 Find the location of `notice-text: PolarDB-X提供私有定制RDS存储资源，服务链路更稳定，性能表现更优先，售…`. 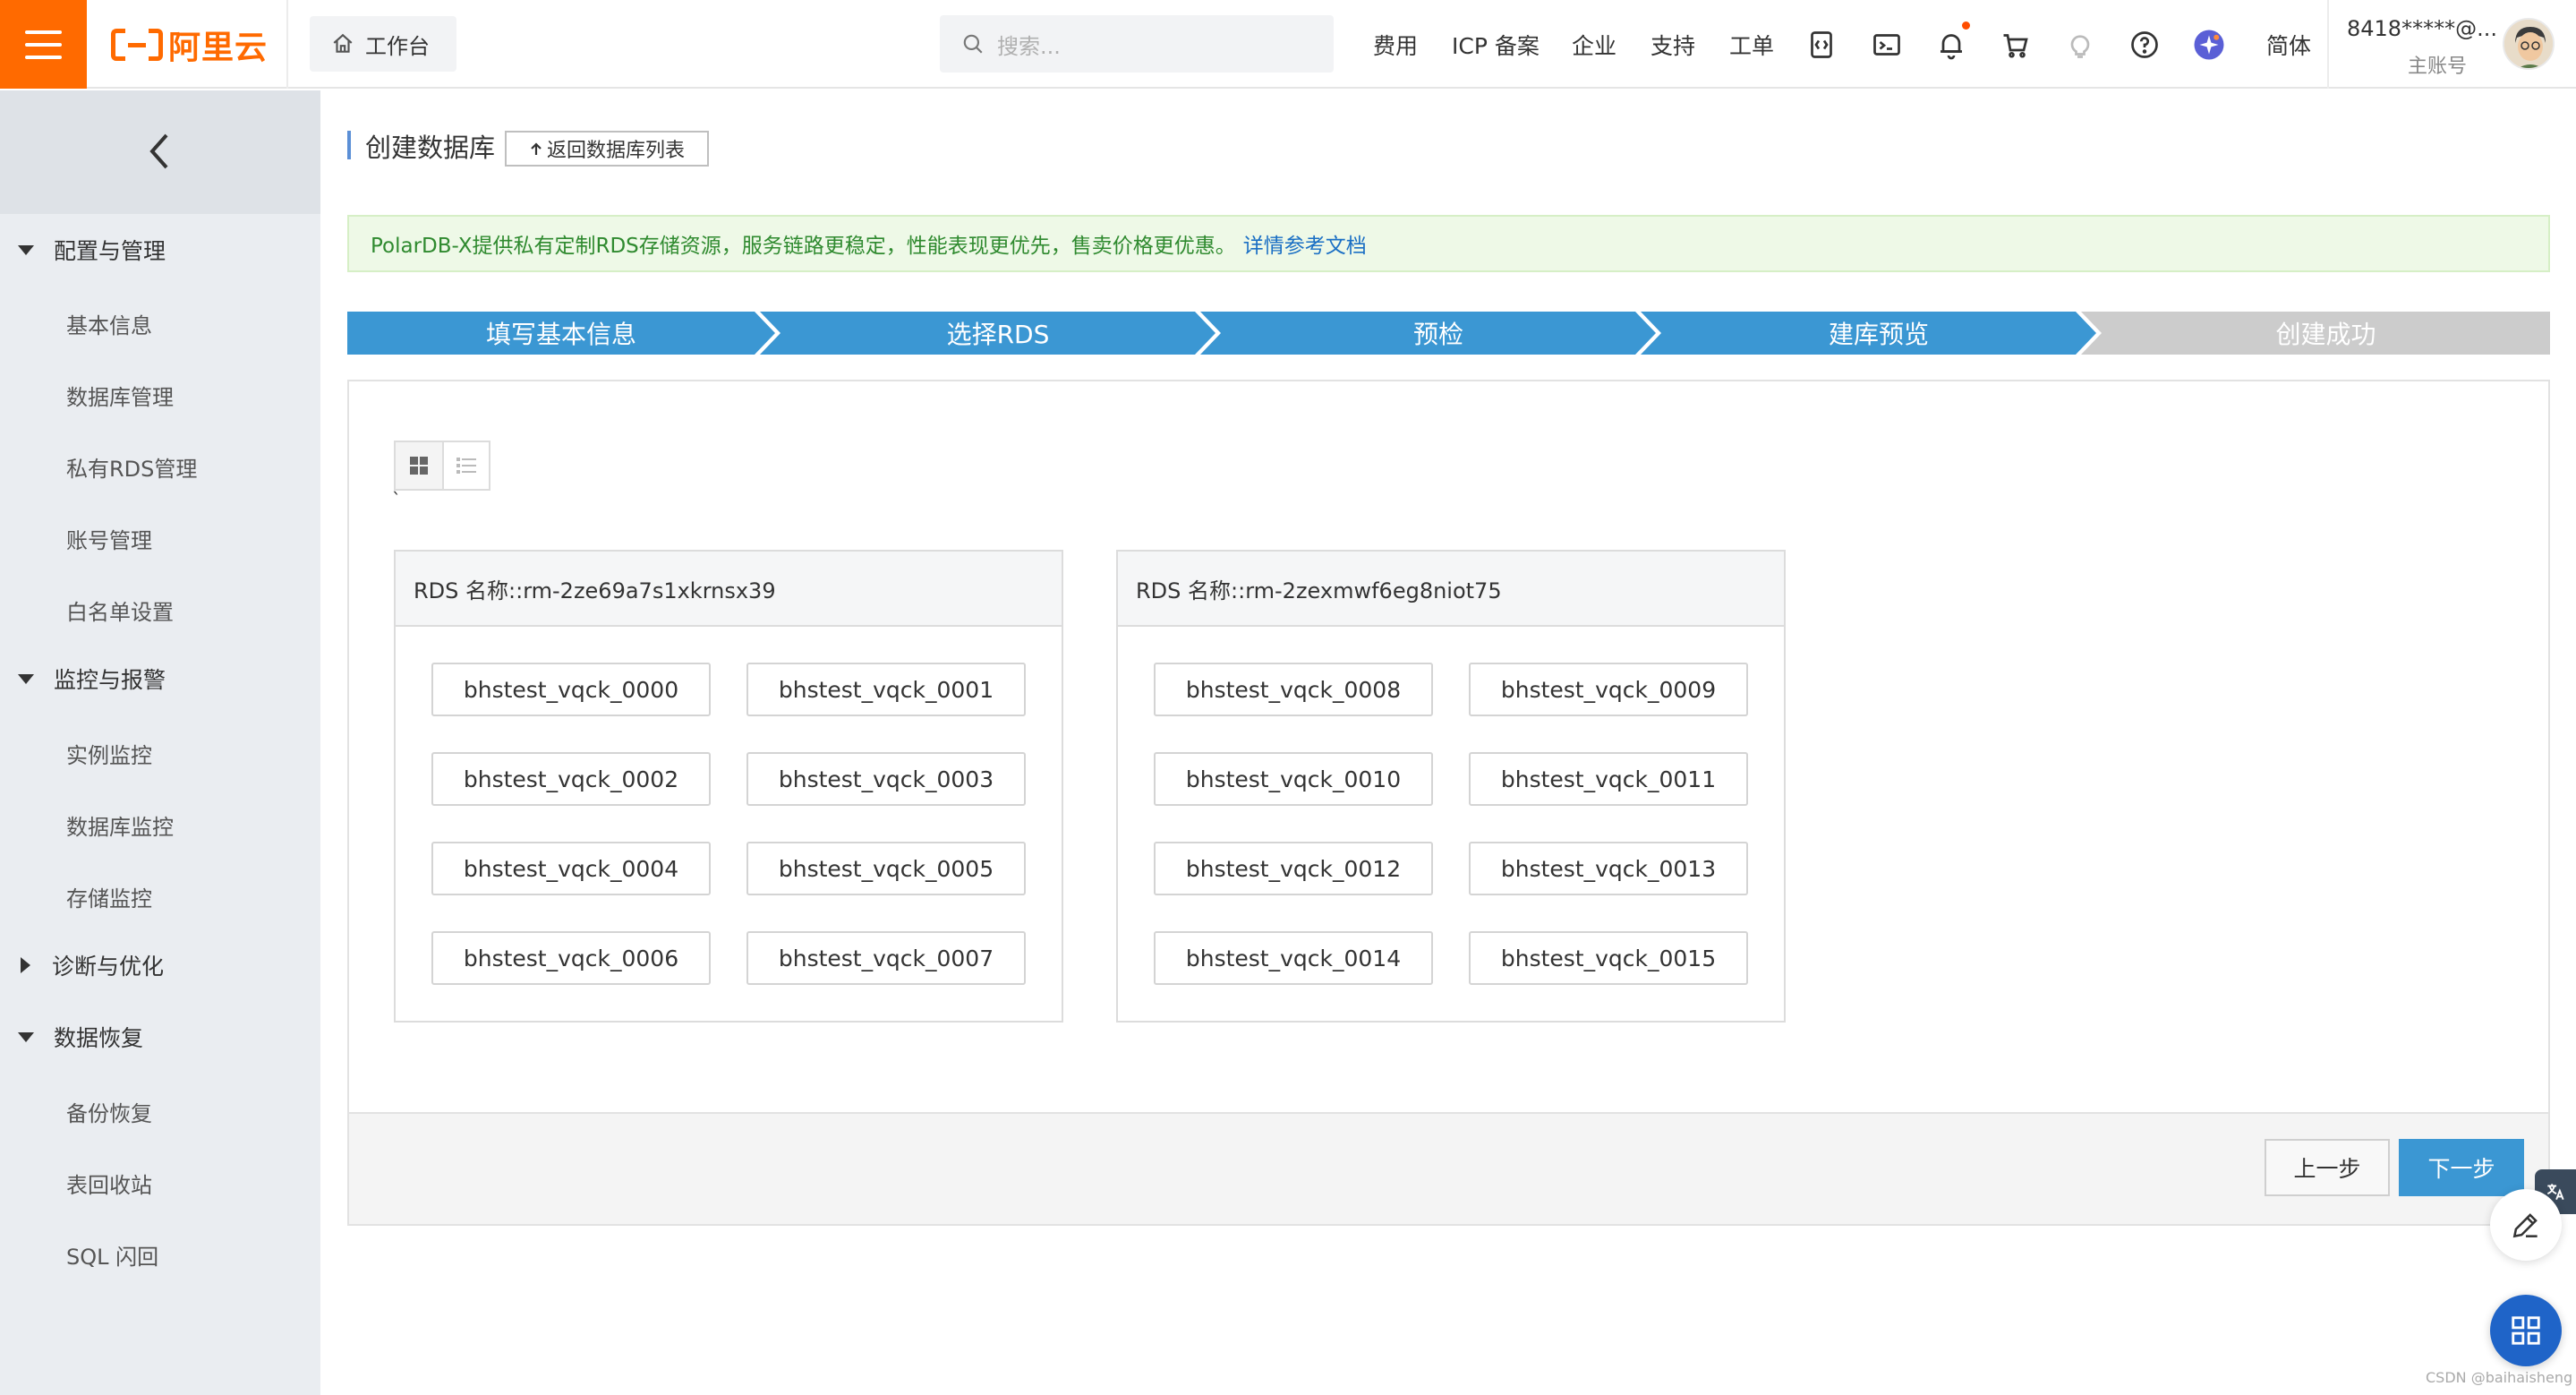

notice-text: PolarDB-X提供私有定制RDS存储资源，服务链路更稳定，性能表现更优先，售… is located at coordinates (803, 247).